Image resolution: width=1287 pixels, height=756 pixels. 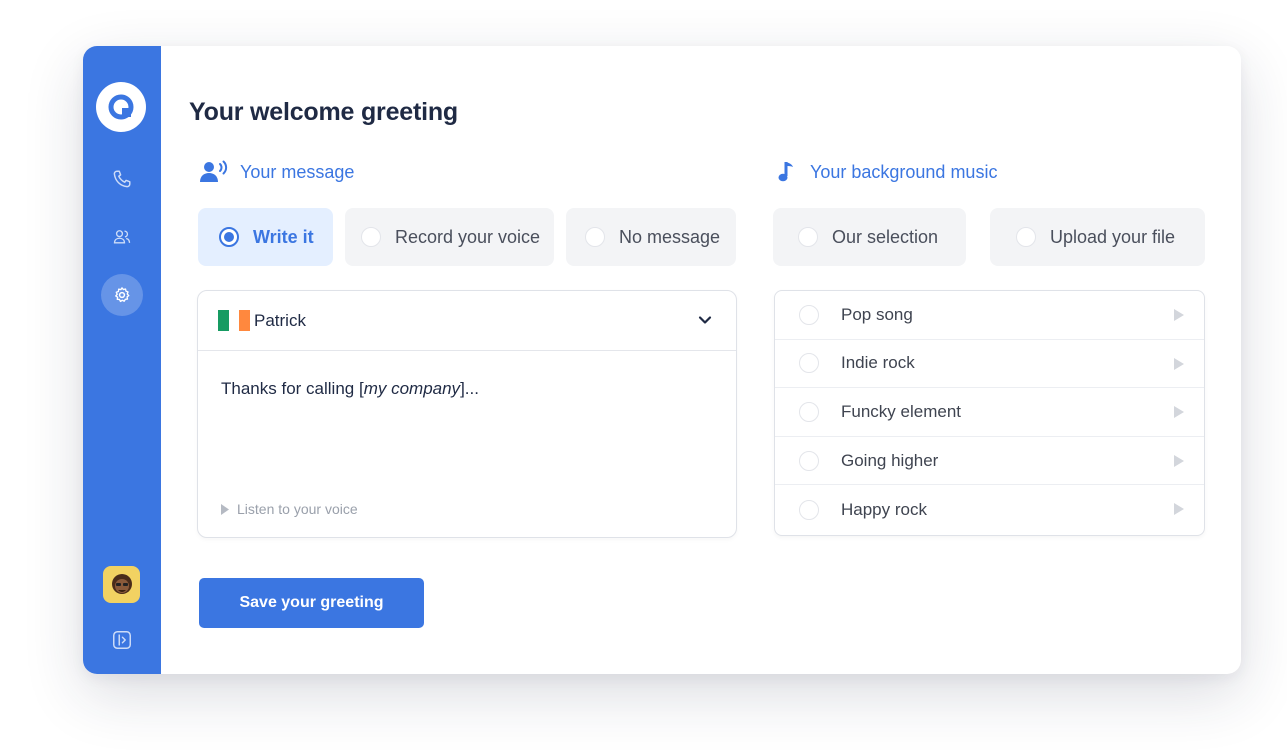 What do you see at coordinates (989, 364) in the screenshot?
I see `track-row: Indie rock` at bounding box center [989, 364].